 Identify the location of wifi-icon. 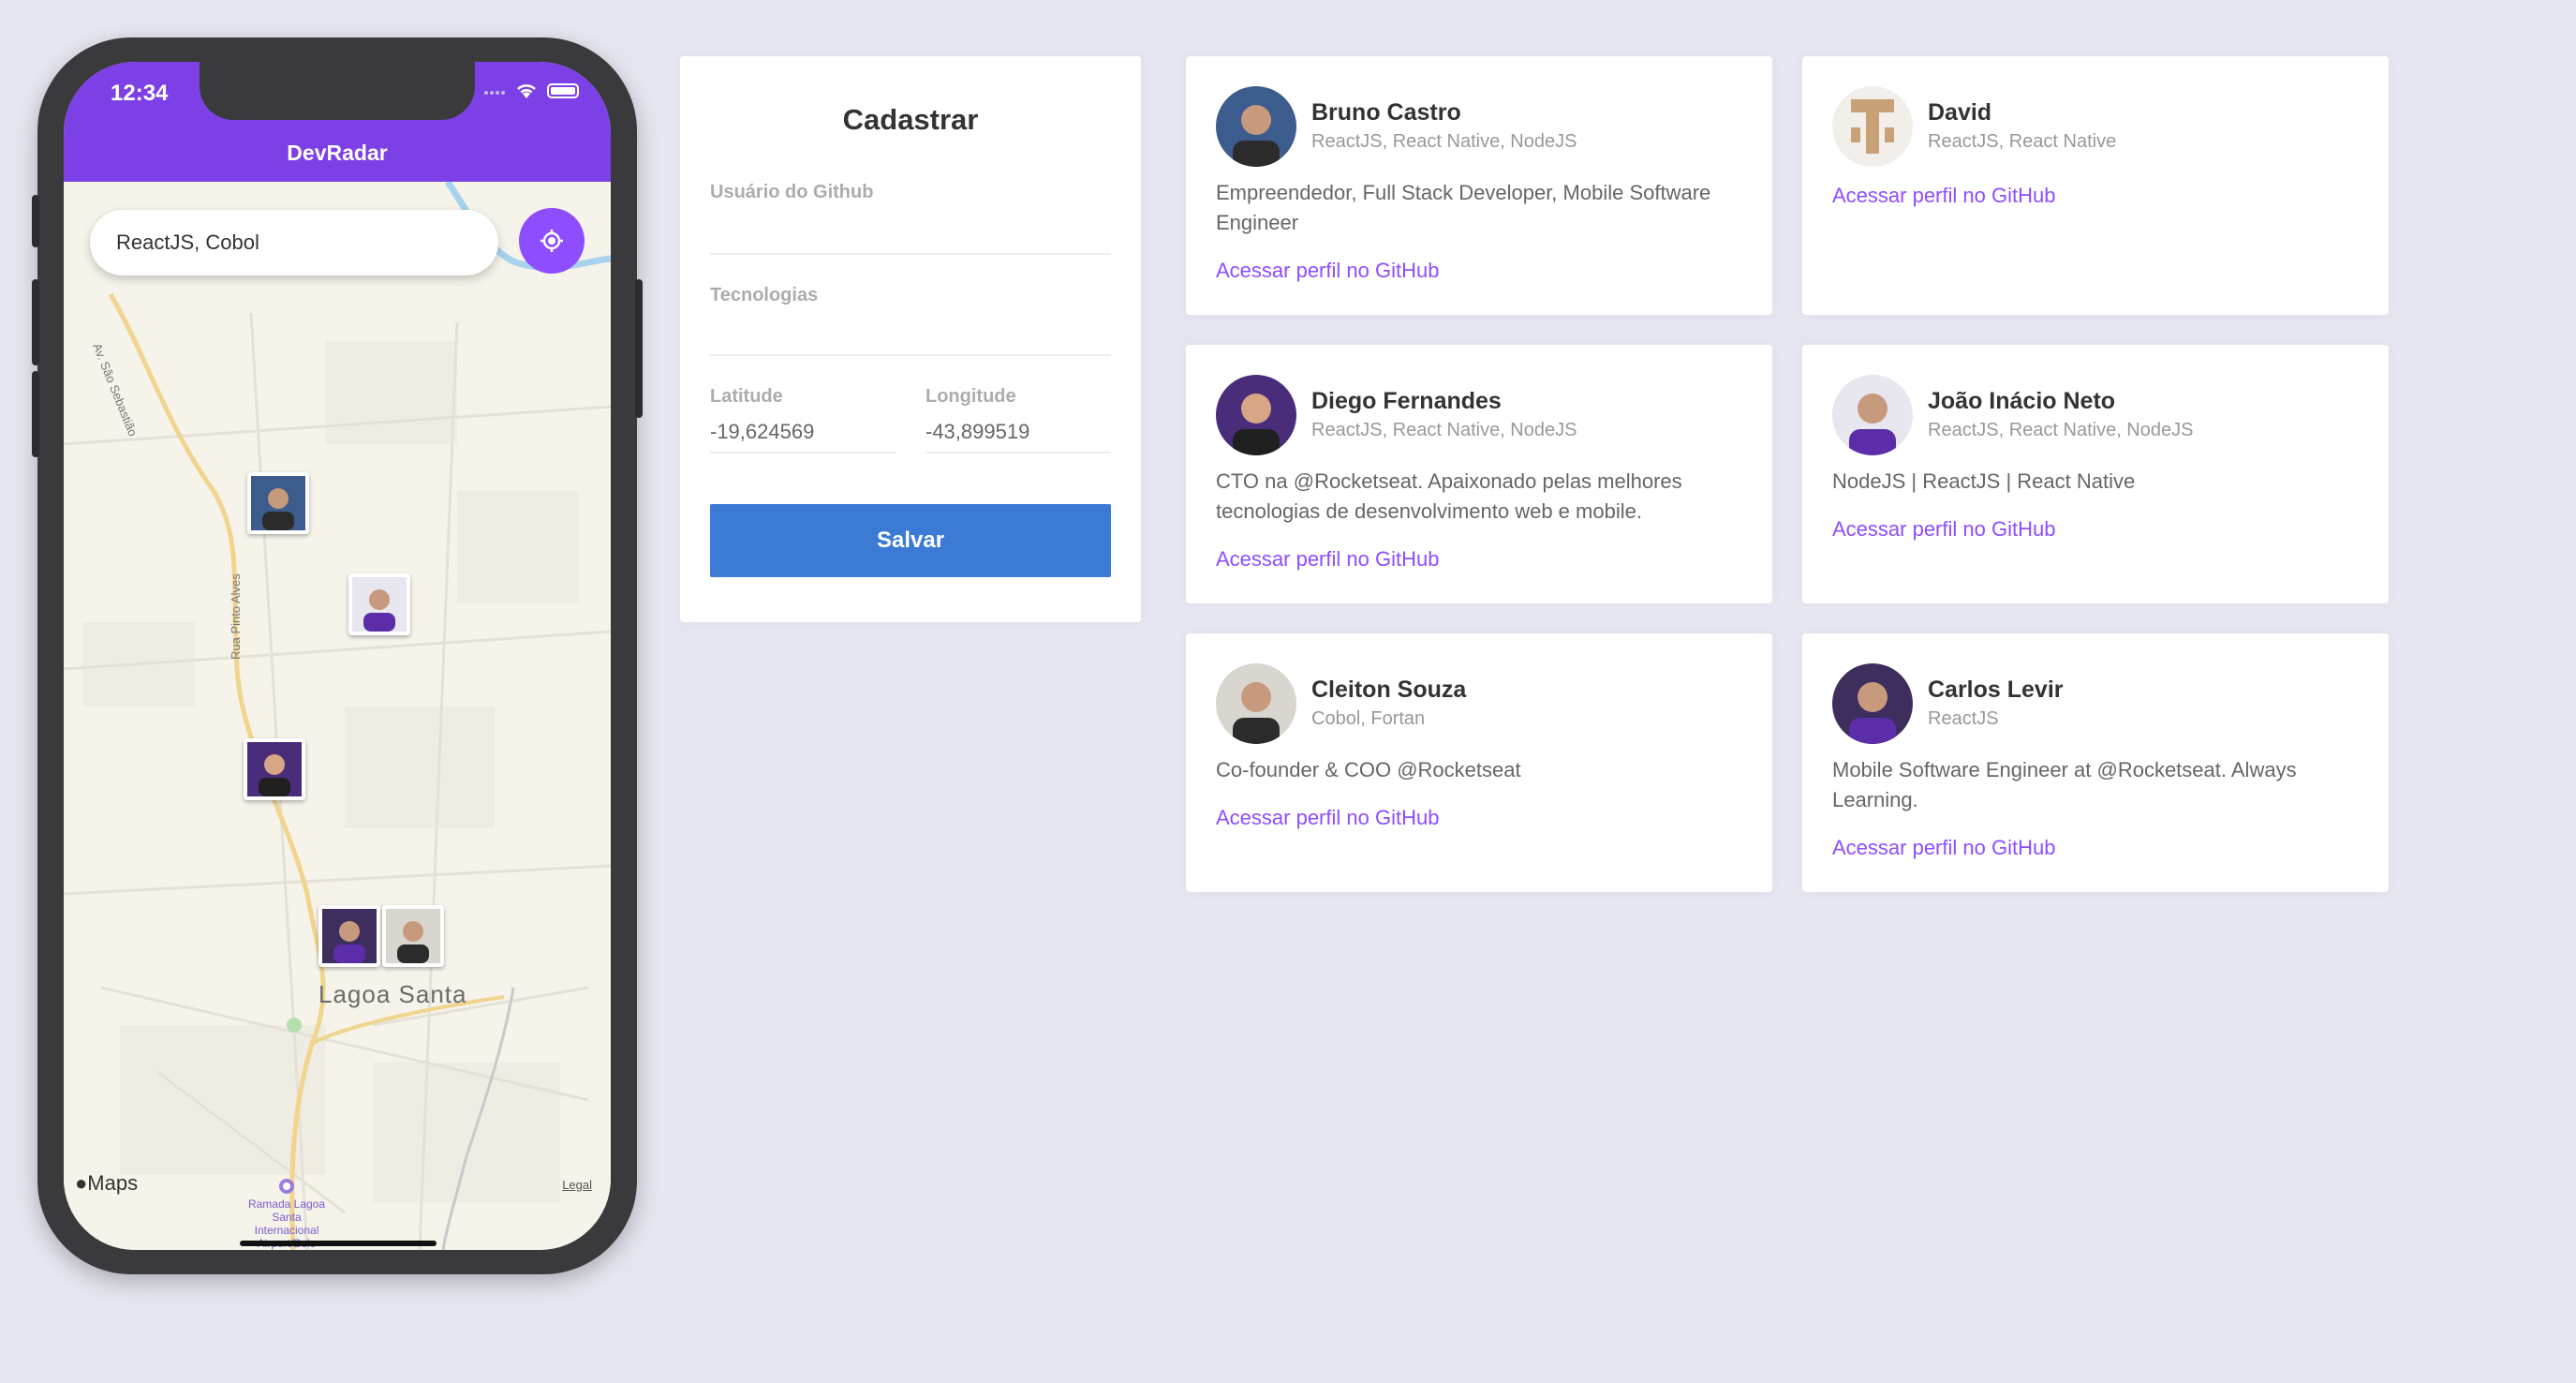
(526, 91).